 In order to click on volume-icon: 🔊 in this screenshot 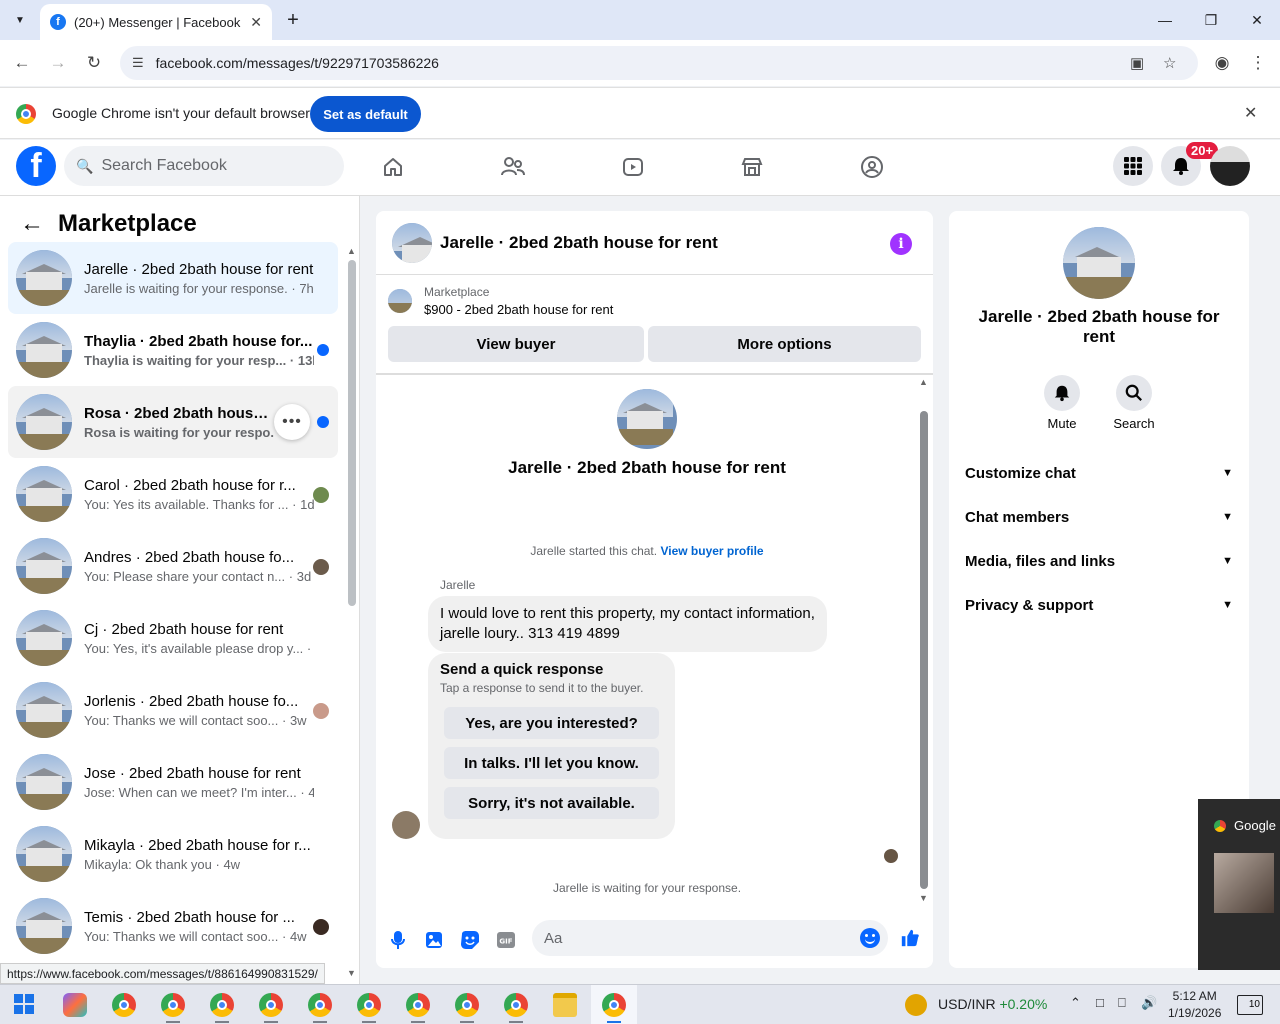, I will do `click(1153, 1007)`.